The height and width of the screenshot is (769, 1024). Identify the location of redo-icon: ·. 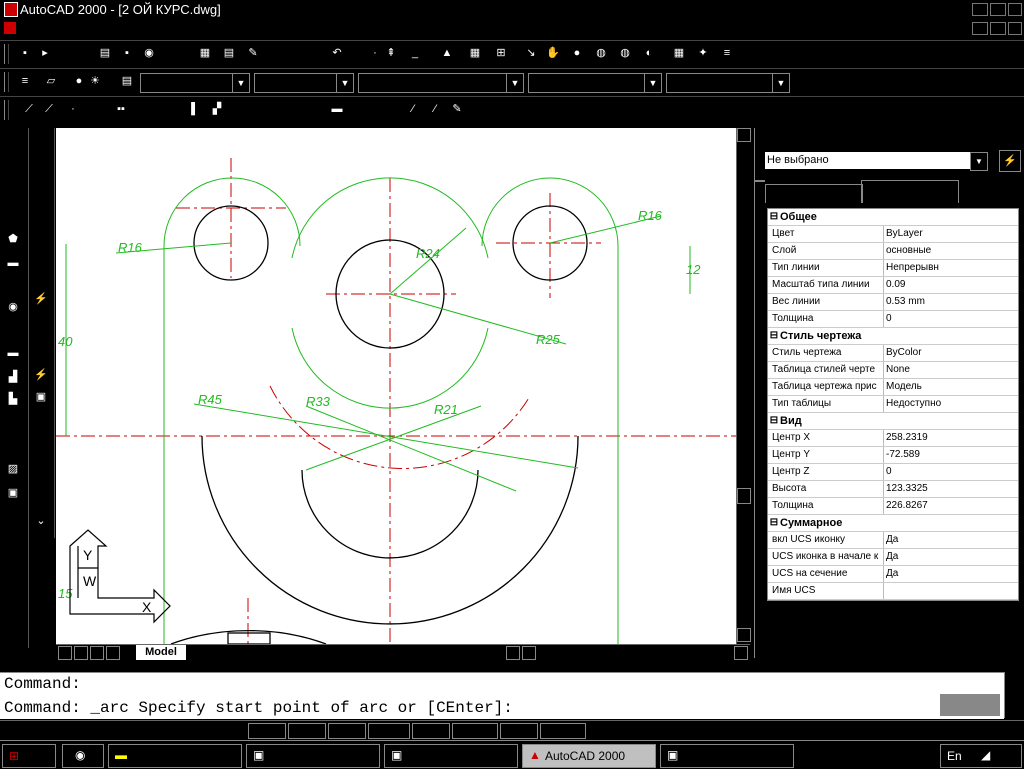
(375, 53).